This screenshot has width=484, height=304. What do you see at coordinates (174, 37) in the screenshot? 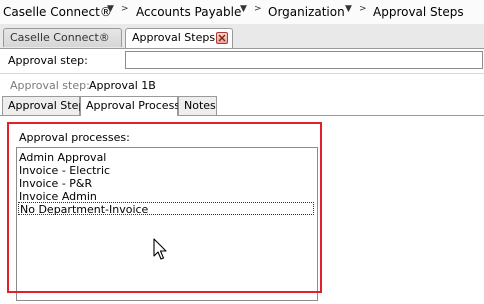
I see `tab-approval-steps-label: Approval Steps` at bounding box center [174, 37].